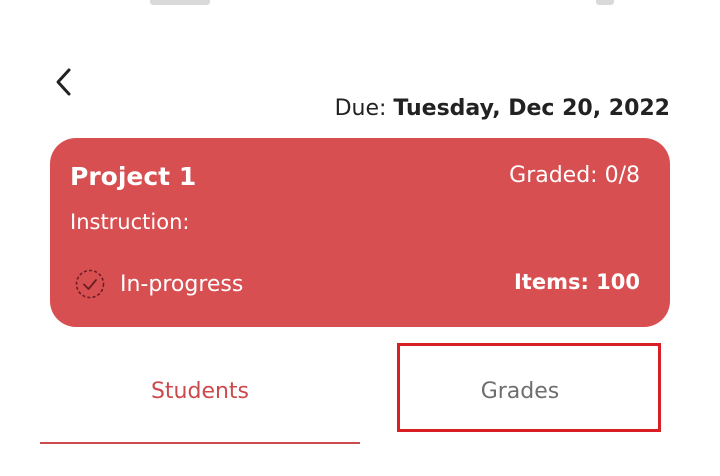 This screenshot has width=720, height=476. I want to click on items-value: 100, so click(618, 282).